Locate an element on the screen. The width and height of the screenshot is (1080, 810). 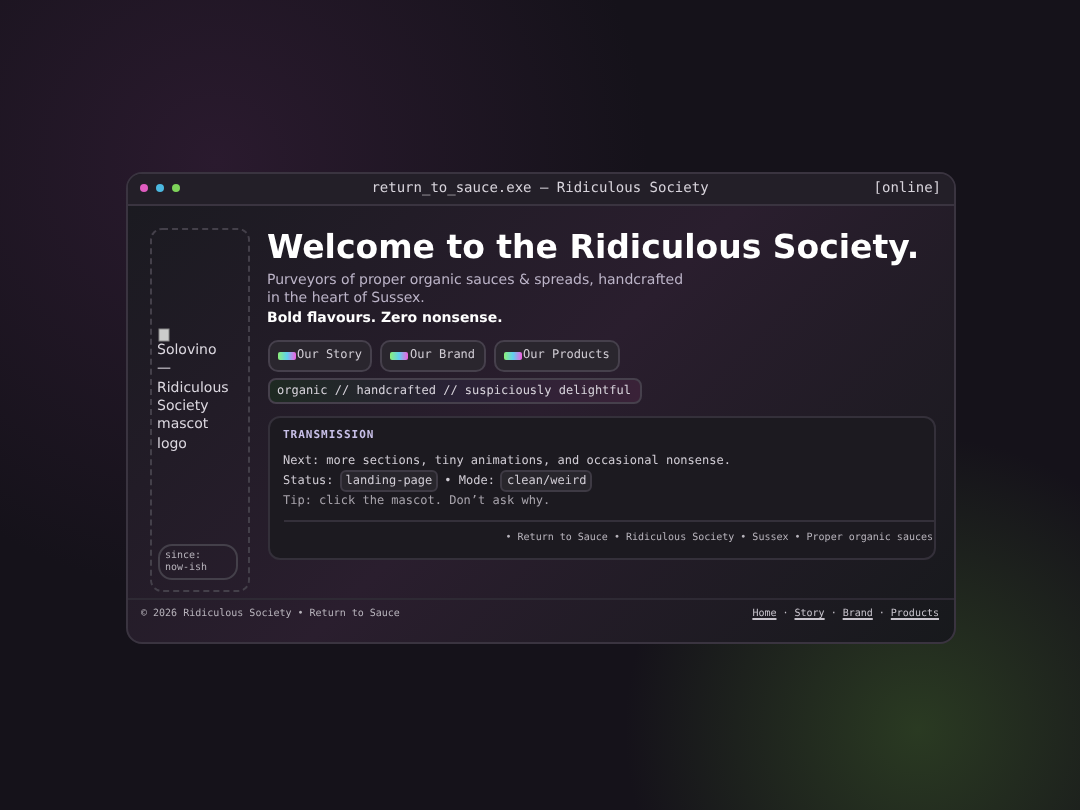
broken-image-icon is located at coordinates (163, 335).